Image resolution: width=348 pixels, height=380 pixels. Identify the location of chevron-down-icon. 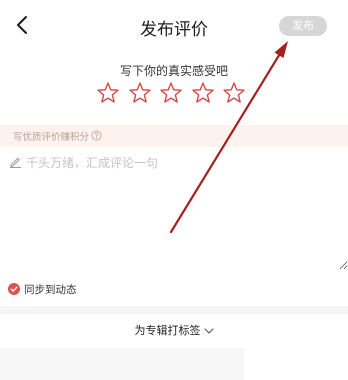
(208, 331).